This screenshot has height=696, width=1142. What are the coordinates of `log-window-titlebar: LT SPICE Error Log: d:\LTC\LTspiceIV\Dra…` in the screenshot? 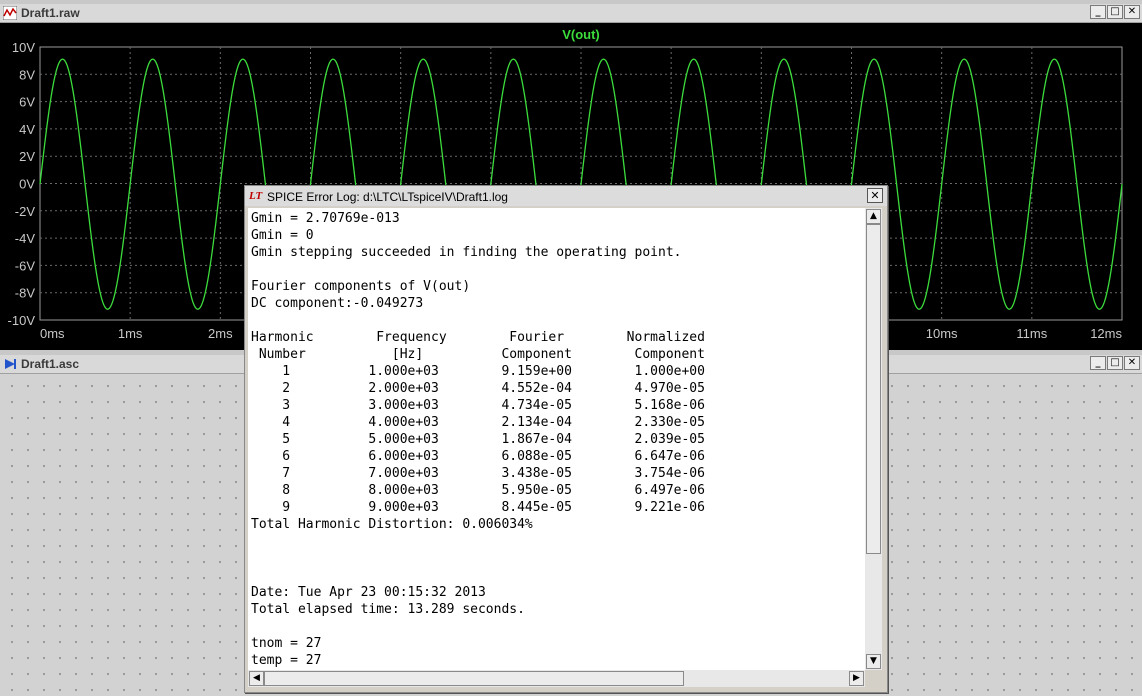 It's located at (566, 196).